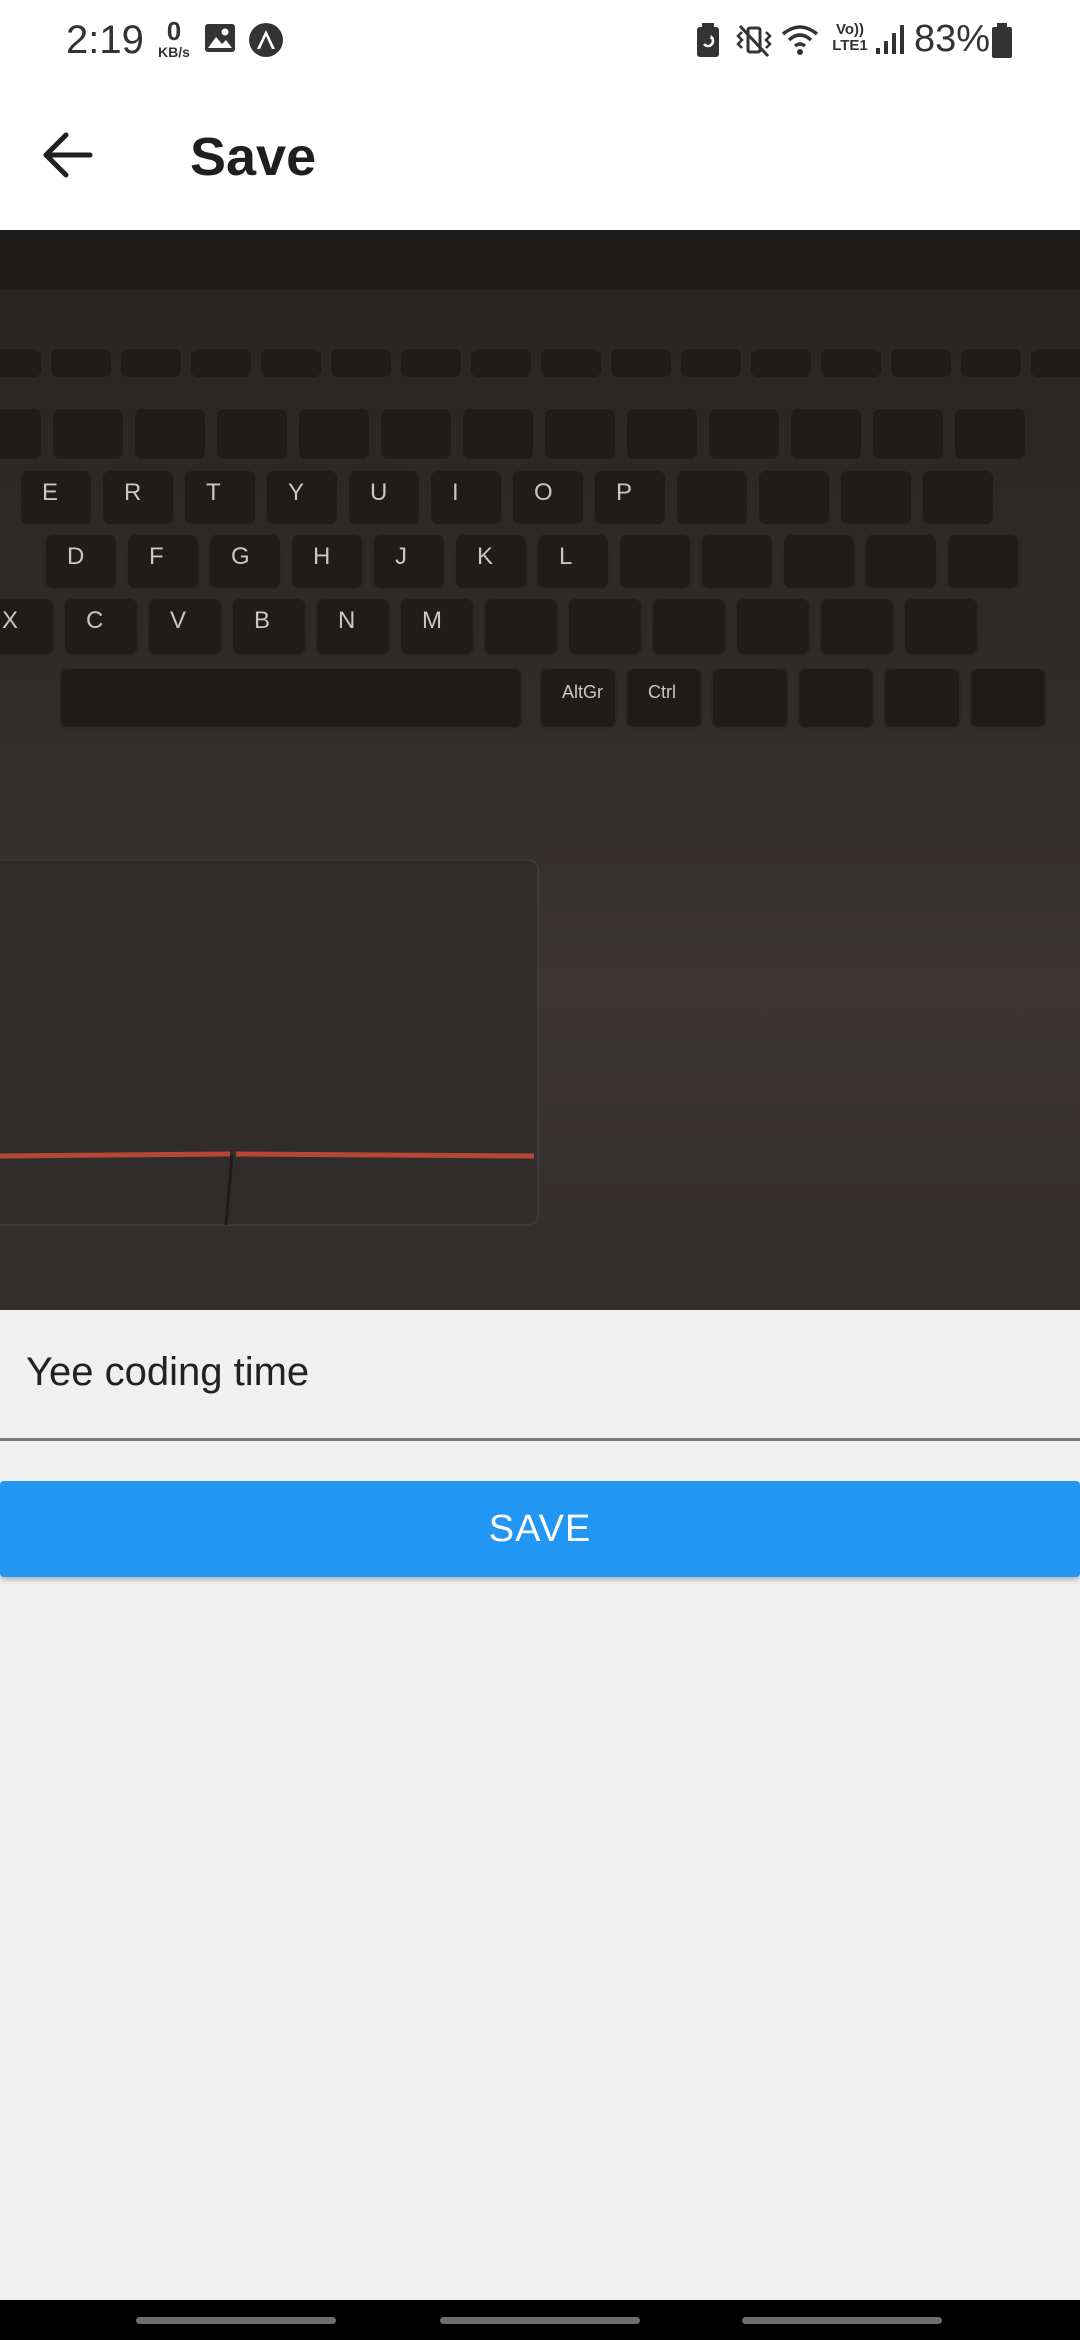 Image resolution: width=1080 pixels, height=2340 pixels. What do you see at coordinates (236, 2320) in the screenshot?
I see `nav-recents-indicator` at bounding box center [236, 2320].